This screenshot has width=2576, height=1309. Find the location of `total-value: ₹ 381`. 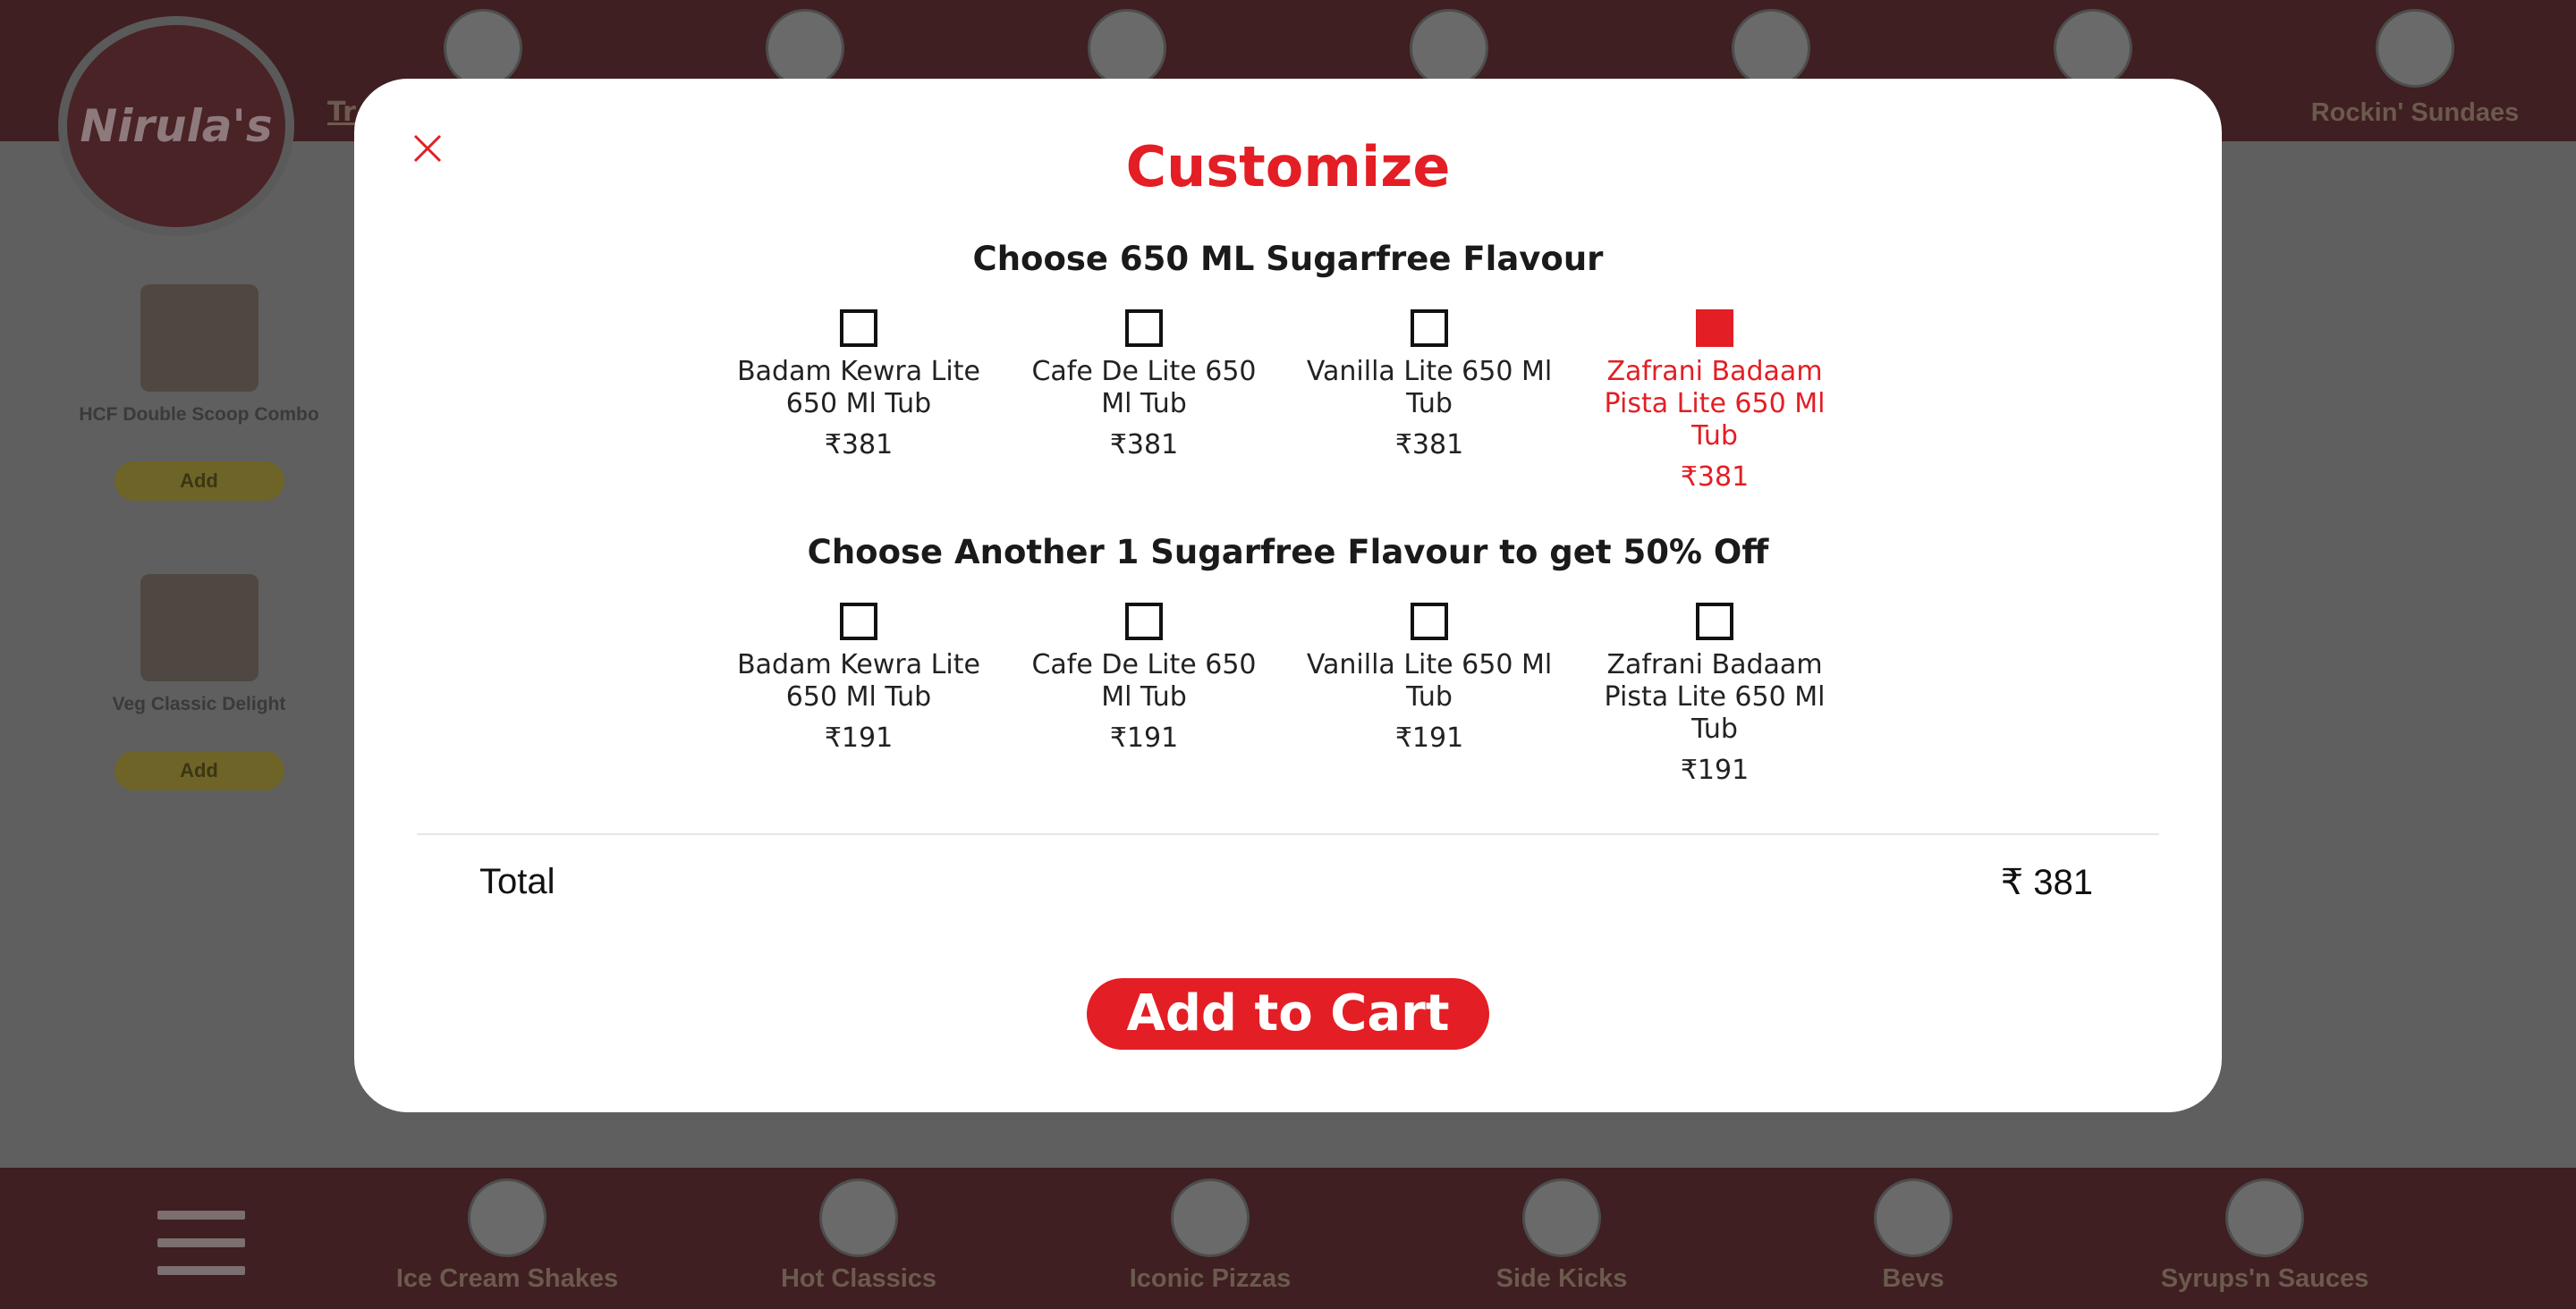

total-value: ₹ 381 is located at coordinates (2046, 882).